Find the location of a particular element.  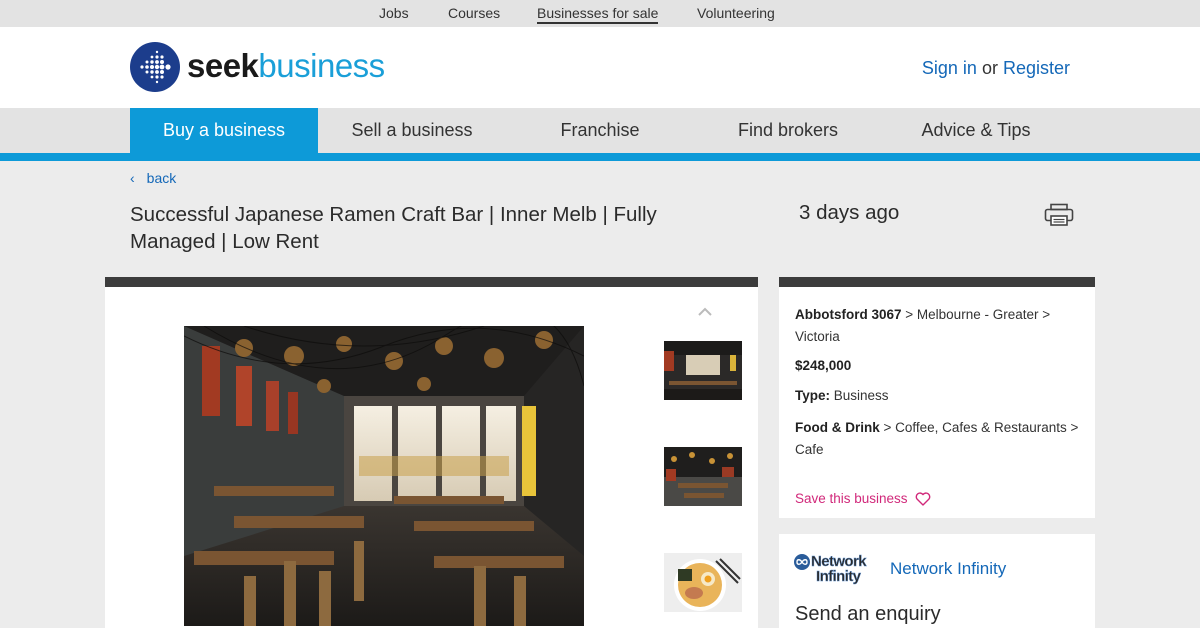

agent-name-link: Network Infinity is located at coordinates (948, 569).